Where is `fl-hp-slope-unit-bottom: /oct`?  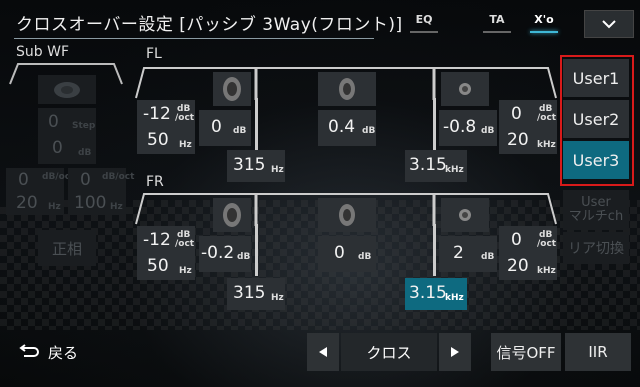
fl-hp-slope-unit-bottom: /oct is located at coordinates (185, 118).